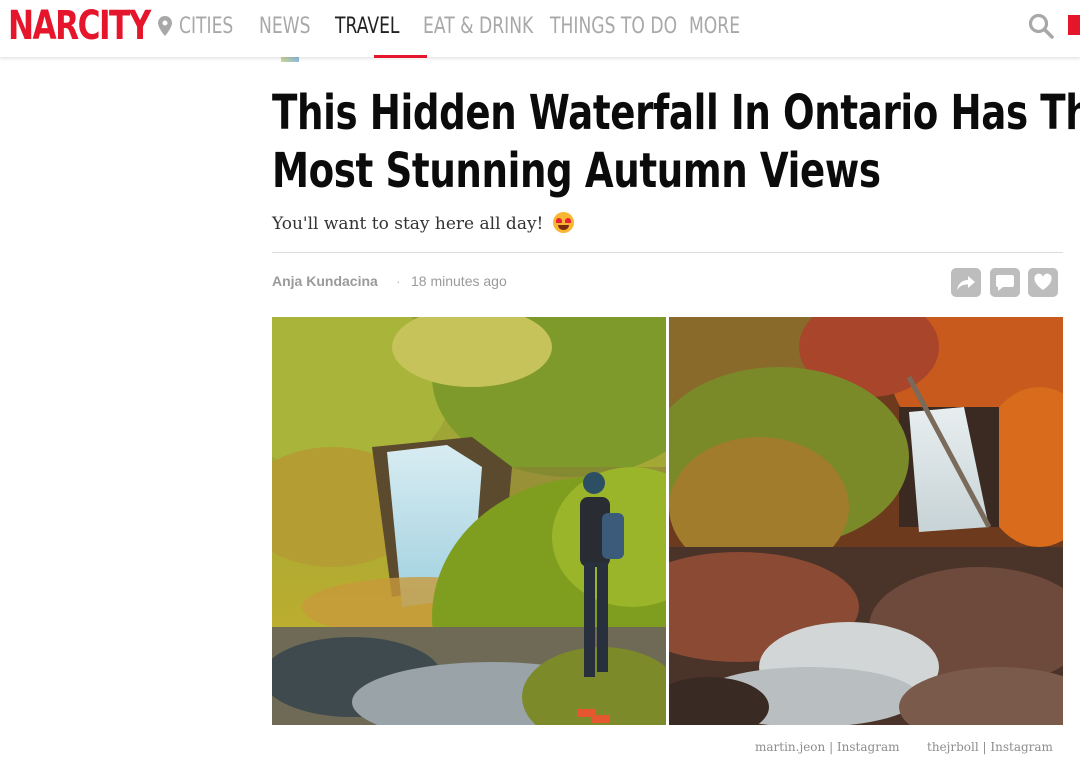  I want to click on byline-divider, so click(667, 252).